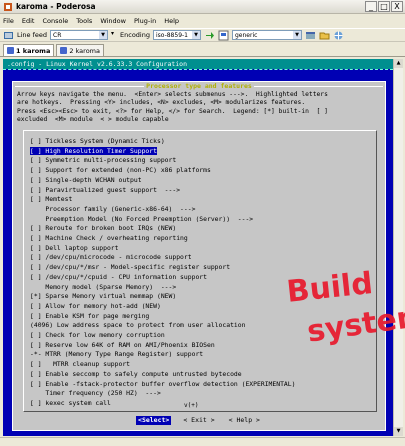 This screenshot has width=405, height=446. I want to click on config-option-label: [ ] kexec system call, so click(70, 402).